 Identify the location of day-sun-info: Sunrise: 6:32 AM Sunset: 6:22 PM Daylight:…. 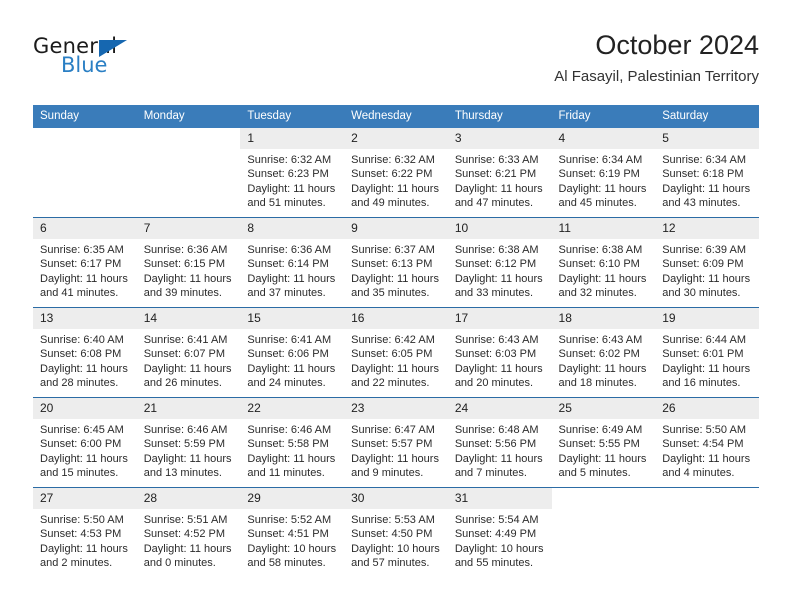
(396, 180).